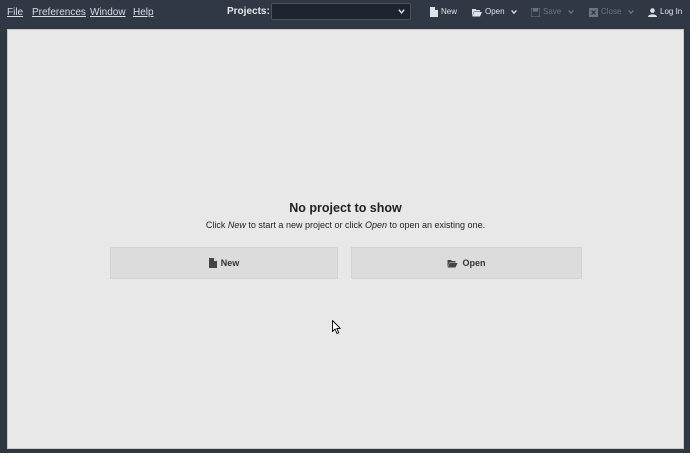 This screenshot has width=690, height=453. I want to click on floppy-icon, so click(535, 12).